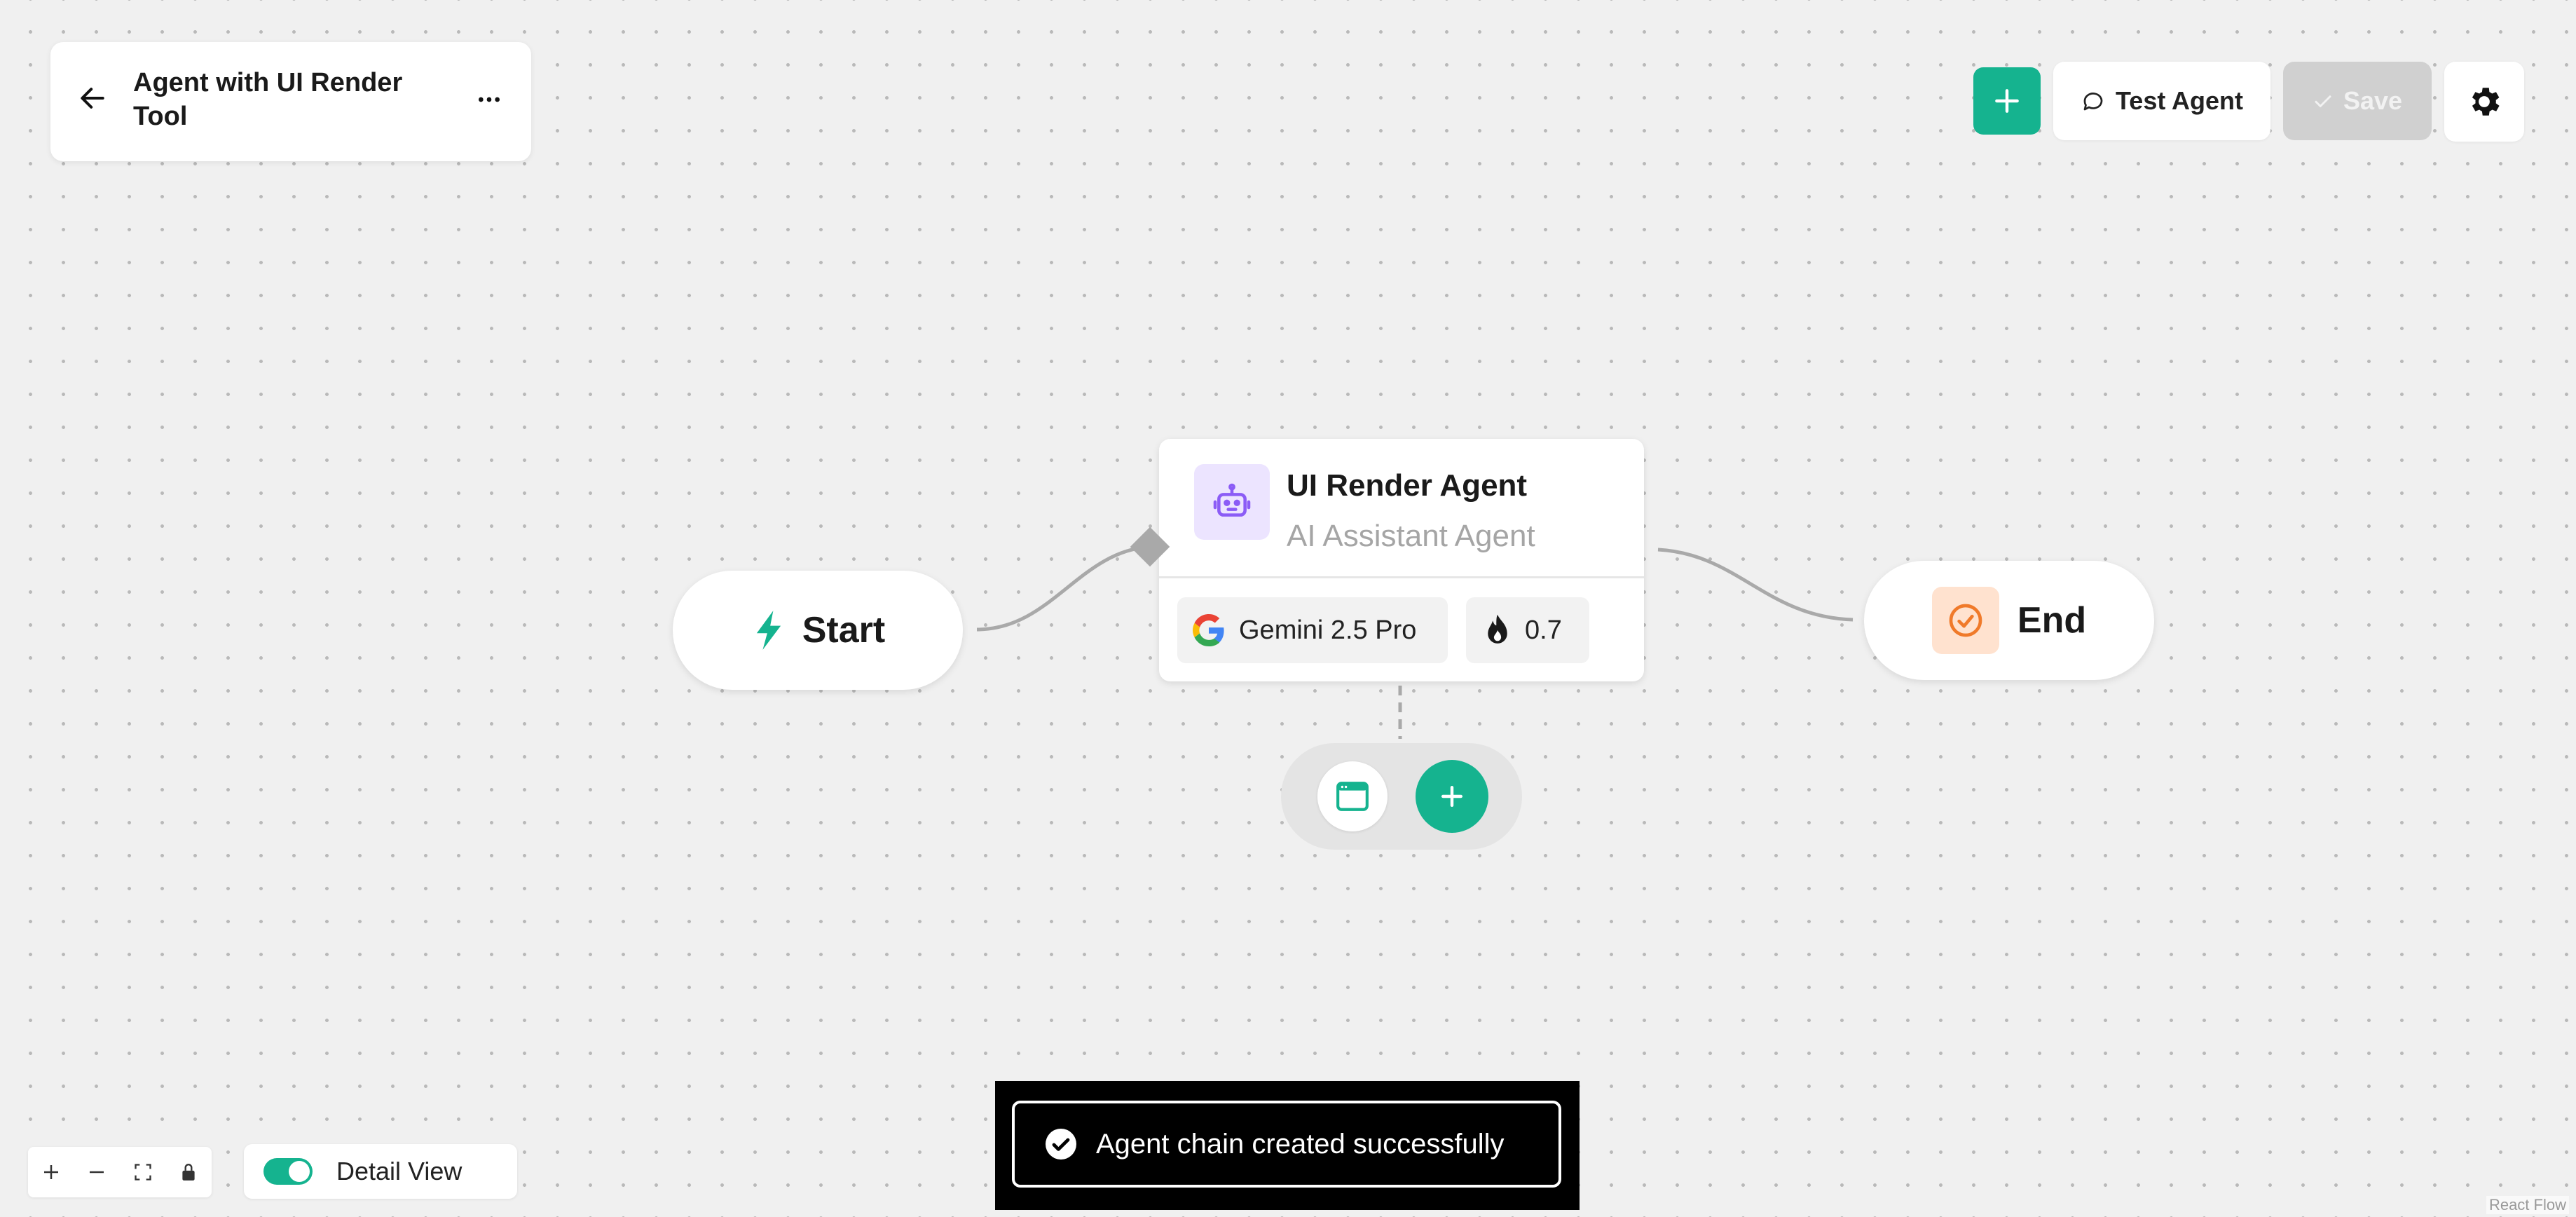  I want to click on ui-render-tool-button, so click(1352, 796).